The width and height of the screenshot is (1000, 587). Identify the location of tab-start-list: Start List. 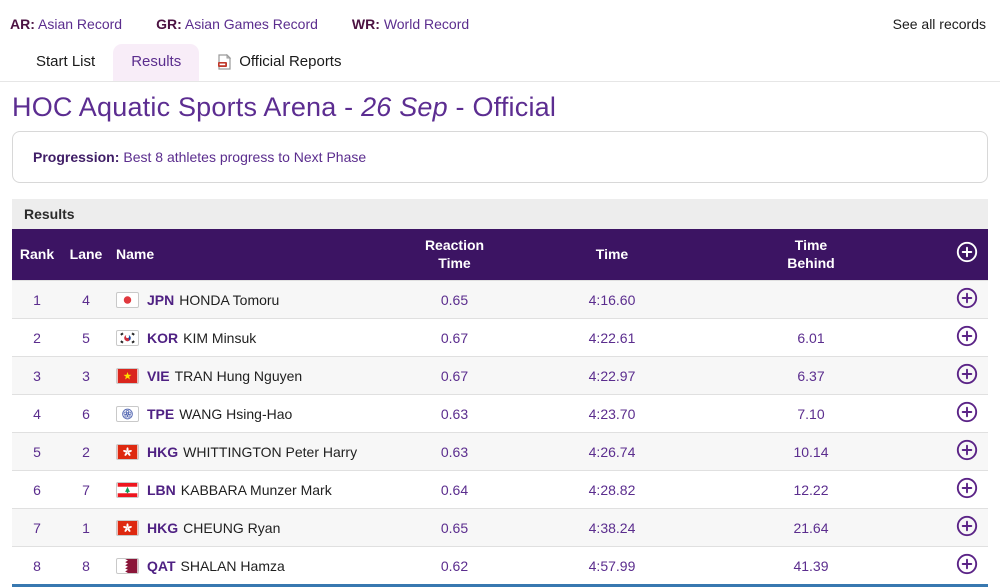
(65, 62).